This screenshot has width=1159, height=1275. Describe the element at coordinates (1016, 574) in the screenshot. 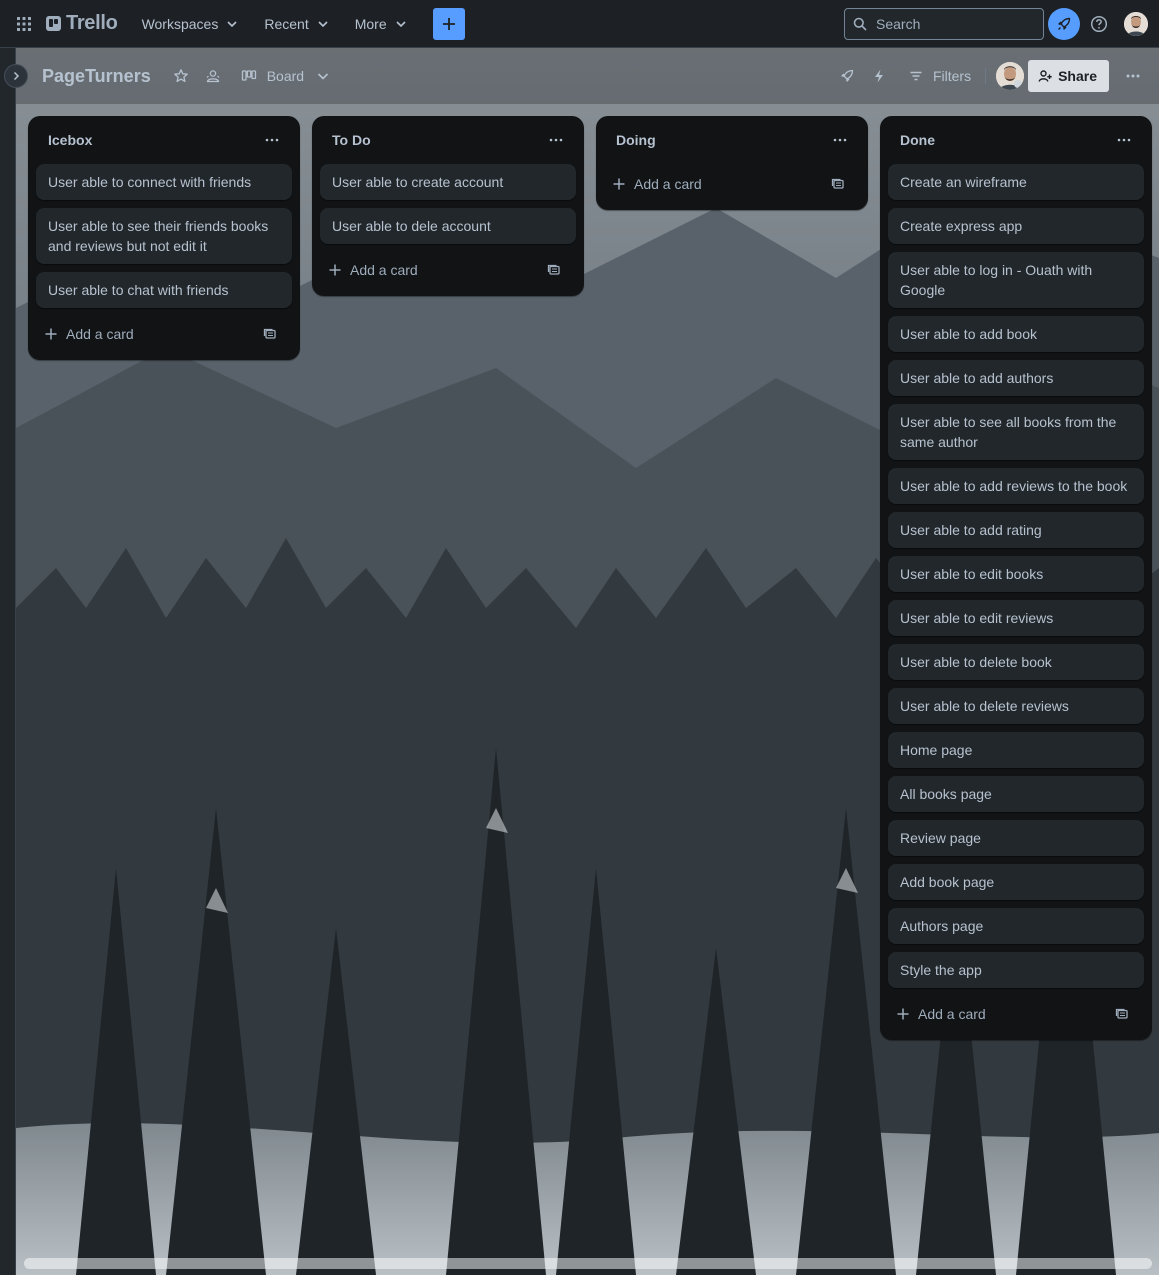

I see `card: User able to edit books` at that location.